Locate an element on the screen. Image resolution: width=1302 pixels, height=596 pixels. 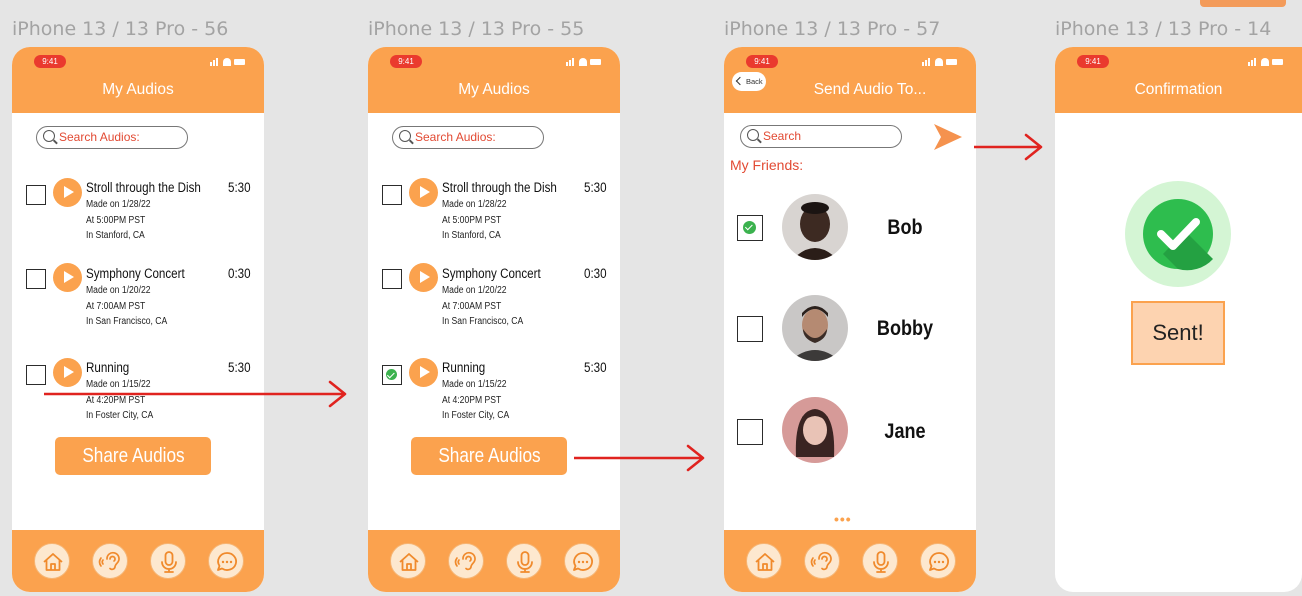
app-header: 9:41 Confirmation is located at coordinates (1178, 80).